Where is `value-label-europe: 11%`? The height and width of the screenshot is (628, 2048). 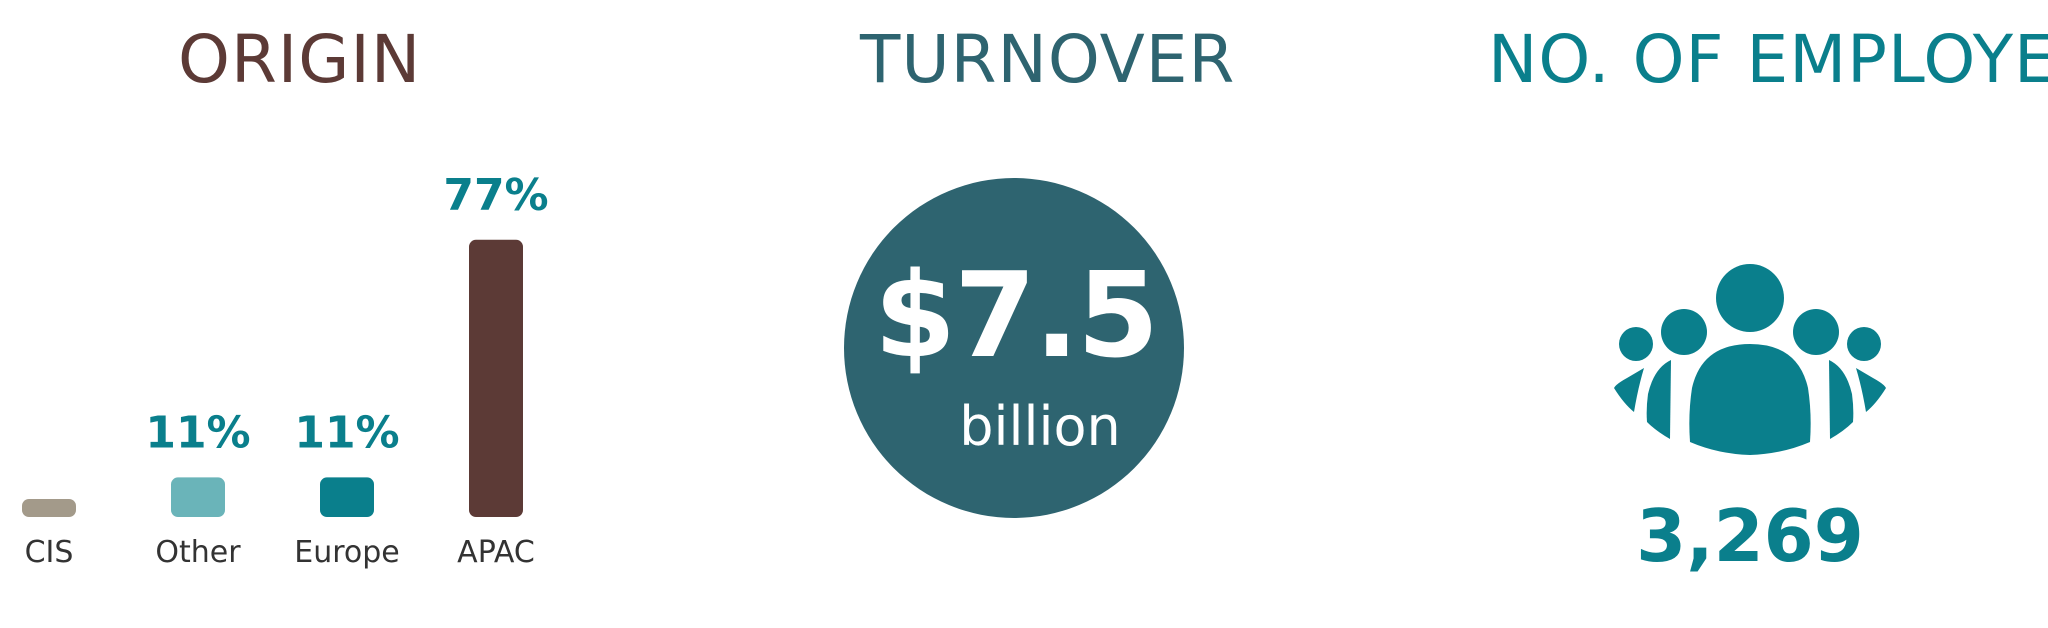
value-label-europe: 11% is located at coordinates (346, 432).